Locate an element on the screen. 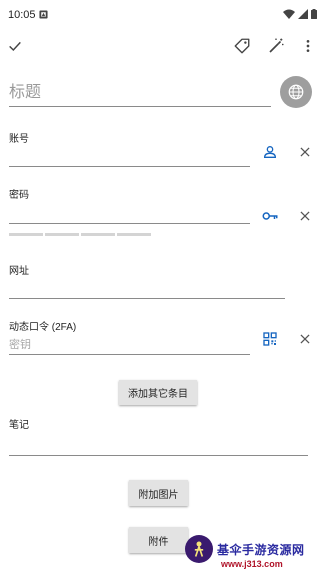 The width and height of the screenshot is (325, 578). figure-icon is located at coordinates (199, 549).